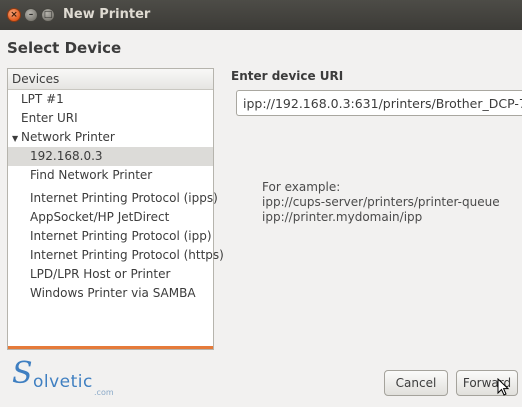 Image resolution: width=522 pixels, height=407 pixels. I want to click on close-icon: ×, so click(14, 15).